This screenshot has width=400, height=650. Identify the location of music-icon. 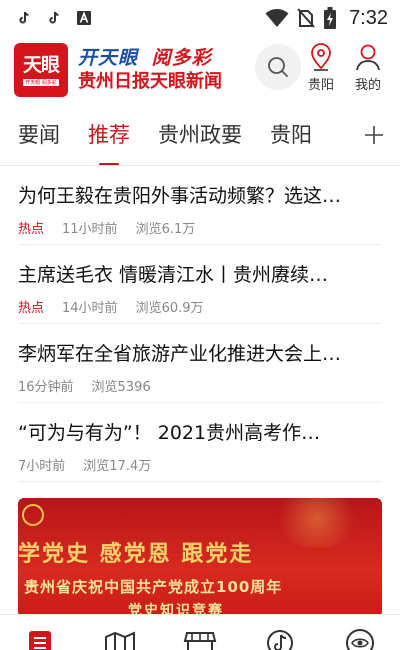
(280, 640).